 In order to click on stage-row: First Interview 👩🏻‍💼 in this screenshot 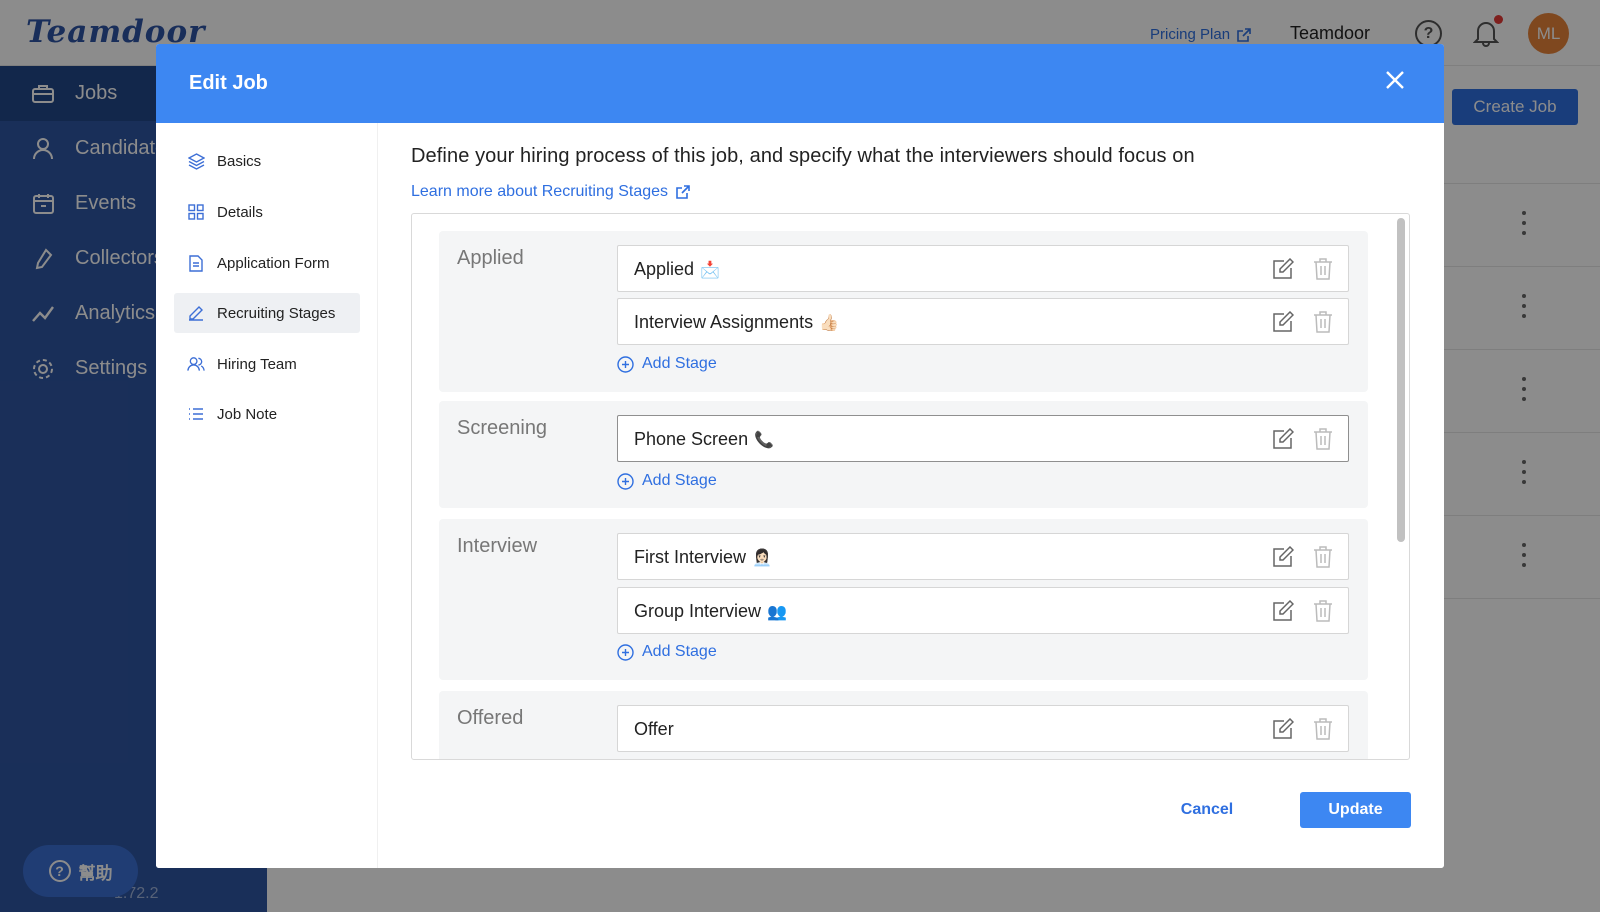, I will do `click(983, 556)`.